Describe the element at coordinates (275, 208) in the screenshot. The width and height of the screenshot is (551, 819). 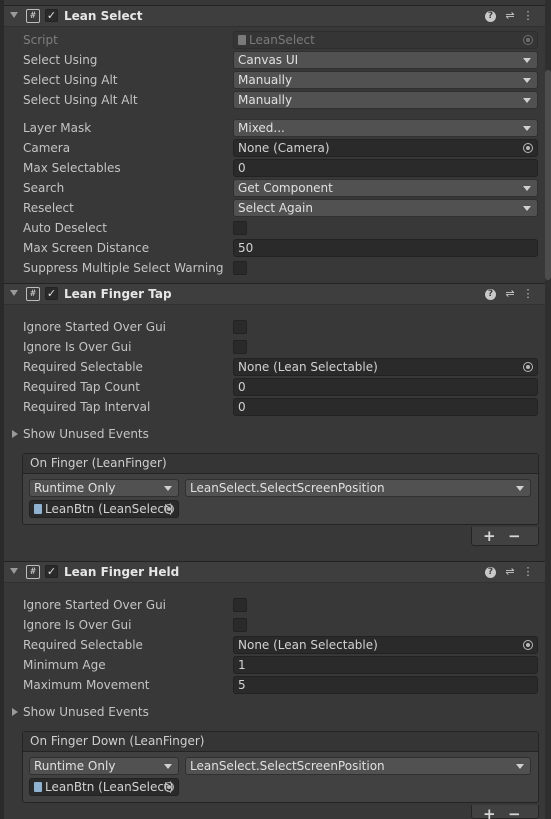
I see `reselect-value: Select Again` at that location.